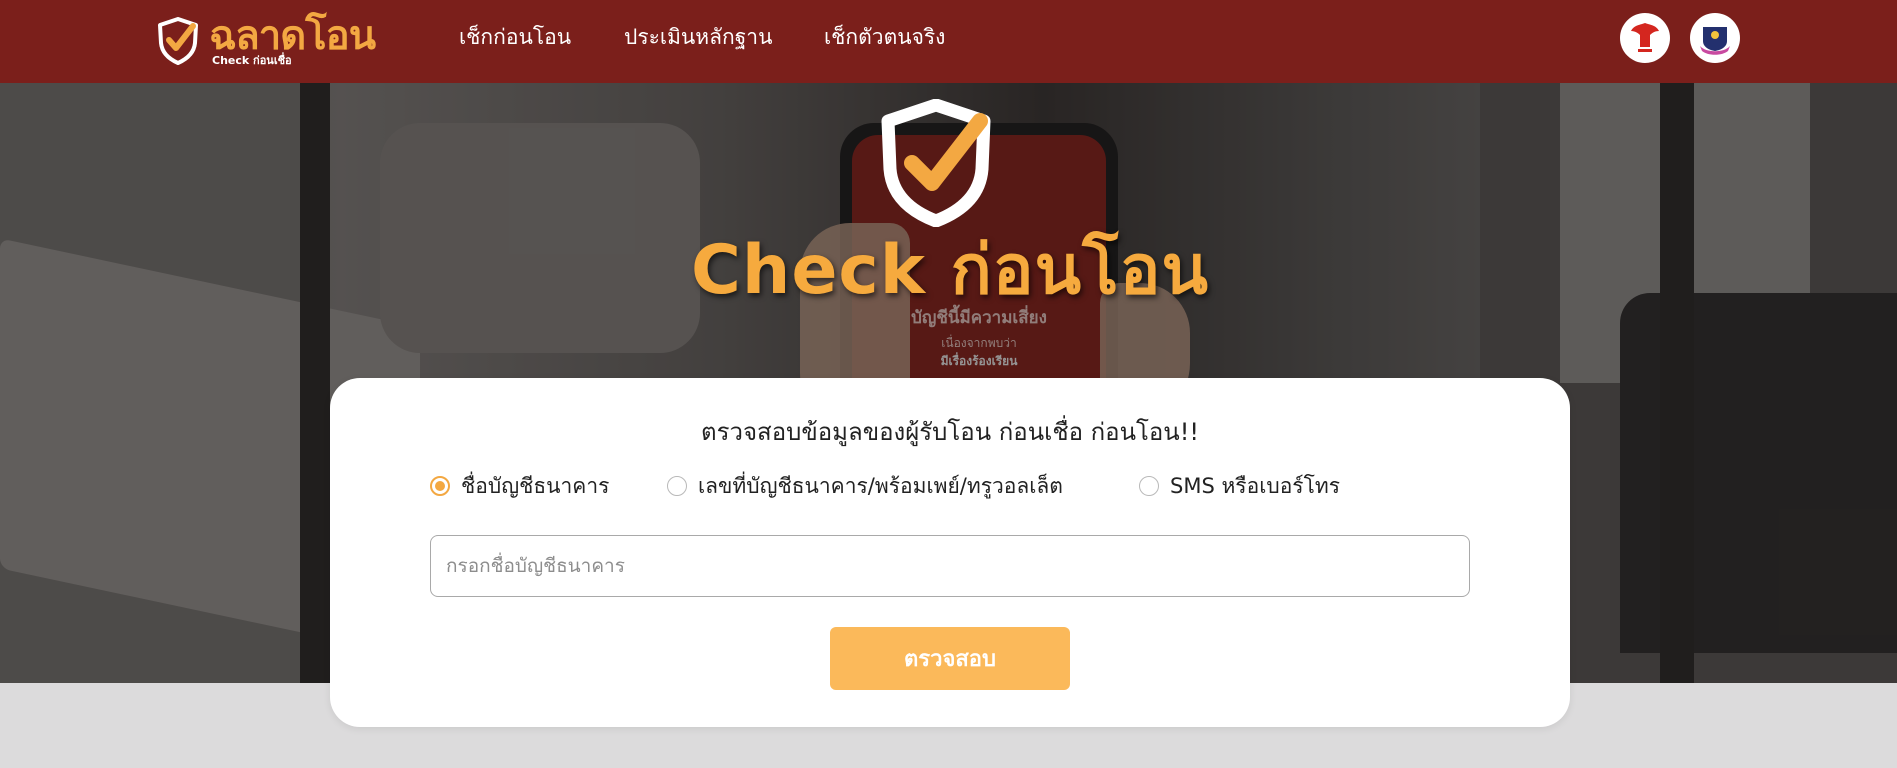  What do you see at coordinates (178, 41) in the screenshot?
I see `shield-check-icon` at bounding box center [178, 41].